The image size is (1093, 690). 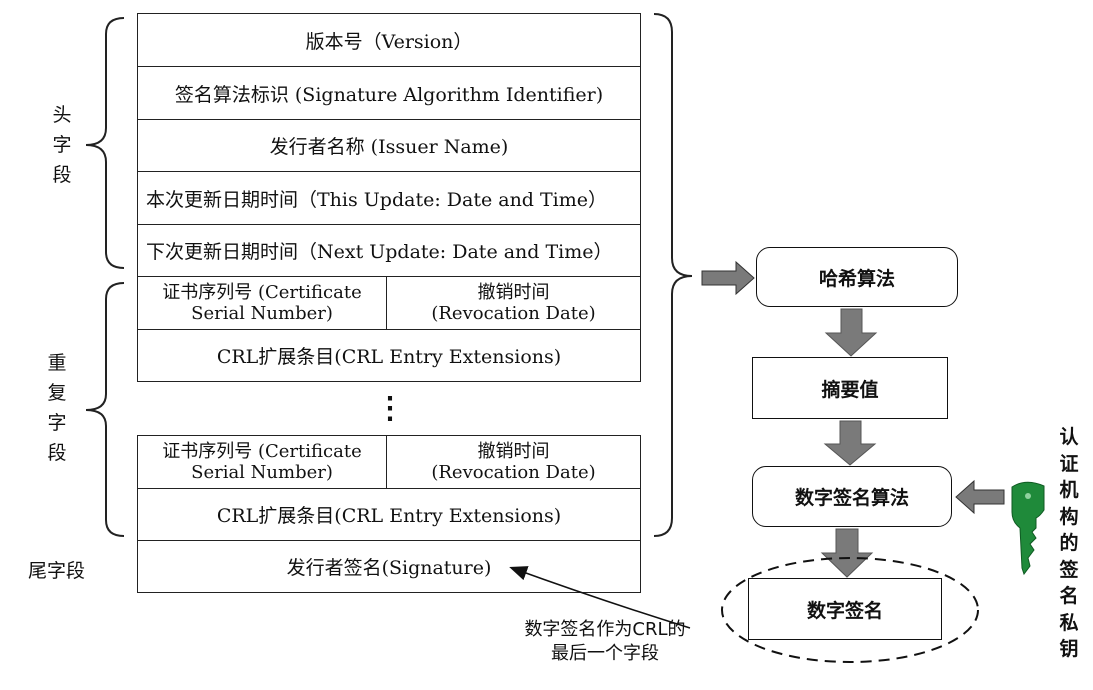 I want to click on repeat-brace-icon, so click(x=105, y=409).